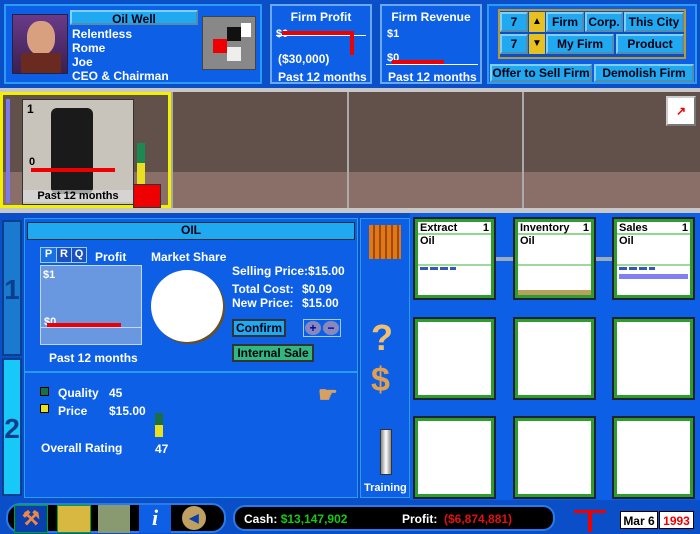 The height and width of the screenshot is (534, 700). What do you see at coordinates (270, 271) in the screenshot?
I see `selling-price-label: Selling Price:` at bounding box center [270, 271].